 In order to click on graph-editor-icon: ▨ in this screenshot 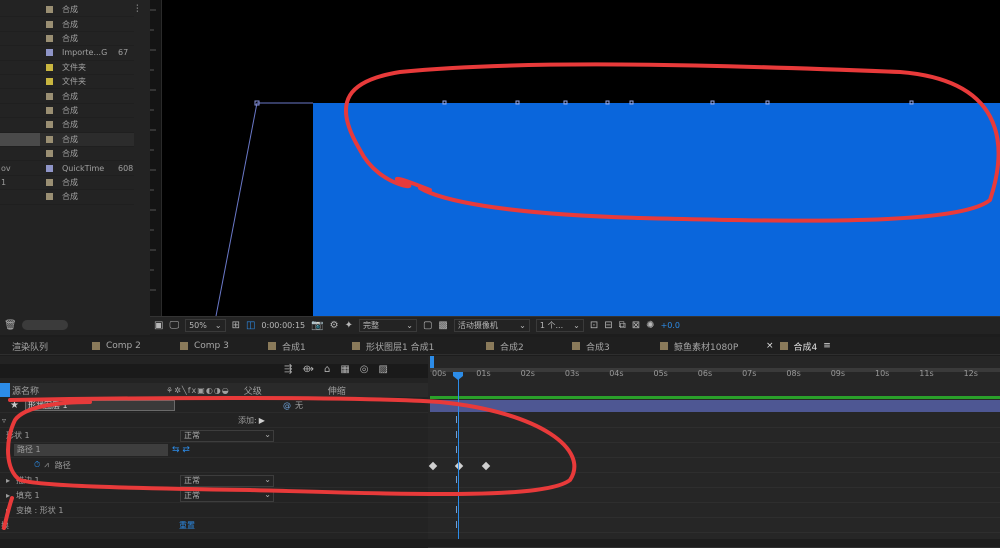, I will do `click(383, 369)`.